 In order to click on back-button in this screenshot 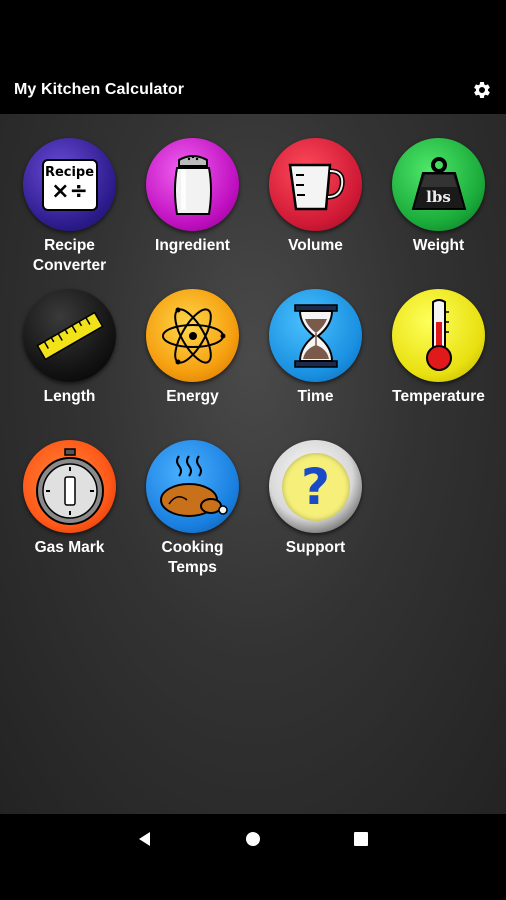, I will do `click(145, 839)`.